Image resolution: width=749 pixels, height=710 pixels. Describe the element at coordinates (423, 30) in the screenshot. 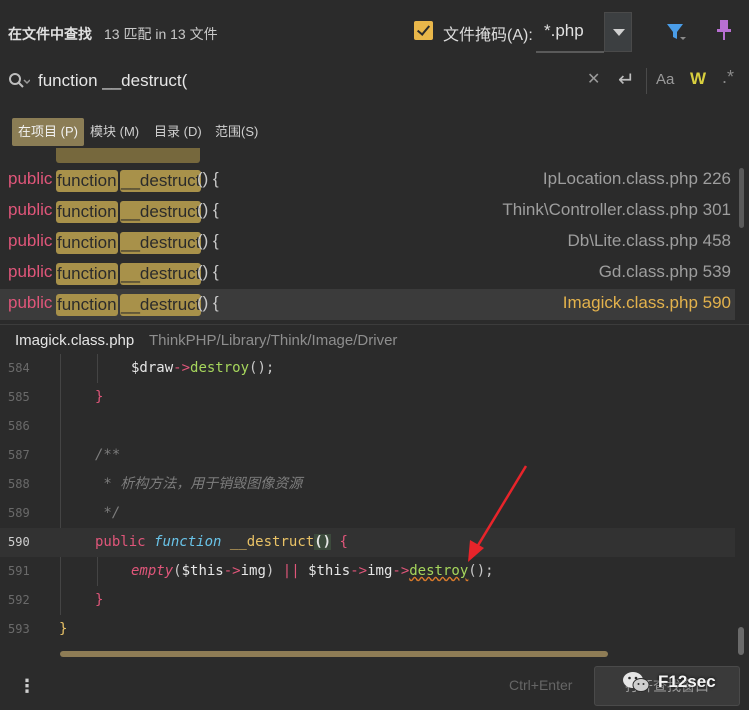

I see `file-mask-checkbox` at that location.